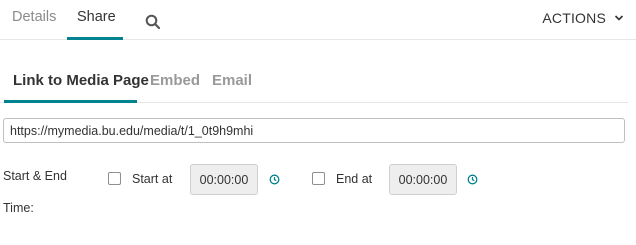 The image size is (636, 245). I want to click on start-end-time-label: Start & End, so click(35, 176).